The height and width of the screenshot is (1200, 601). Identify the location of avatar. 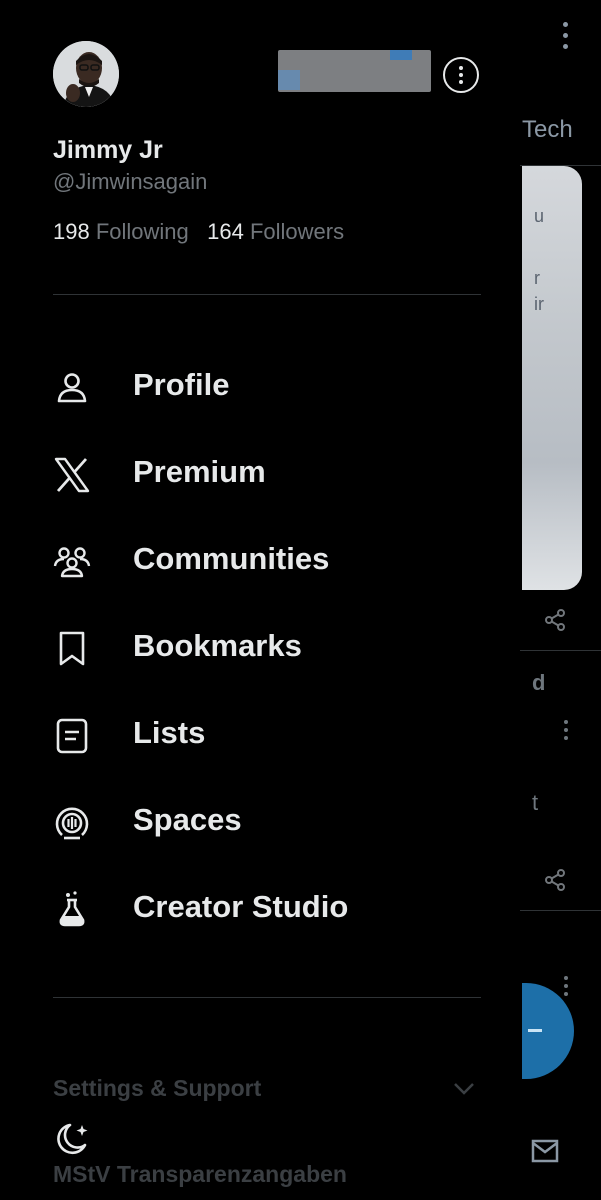
(86, 74).